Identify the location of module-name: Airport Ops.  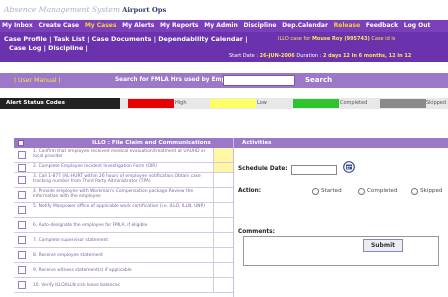
(144, 10).